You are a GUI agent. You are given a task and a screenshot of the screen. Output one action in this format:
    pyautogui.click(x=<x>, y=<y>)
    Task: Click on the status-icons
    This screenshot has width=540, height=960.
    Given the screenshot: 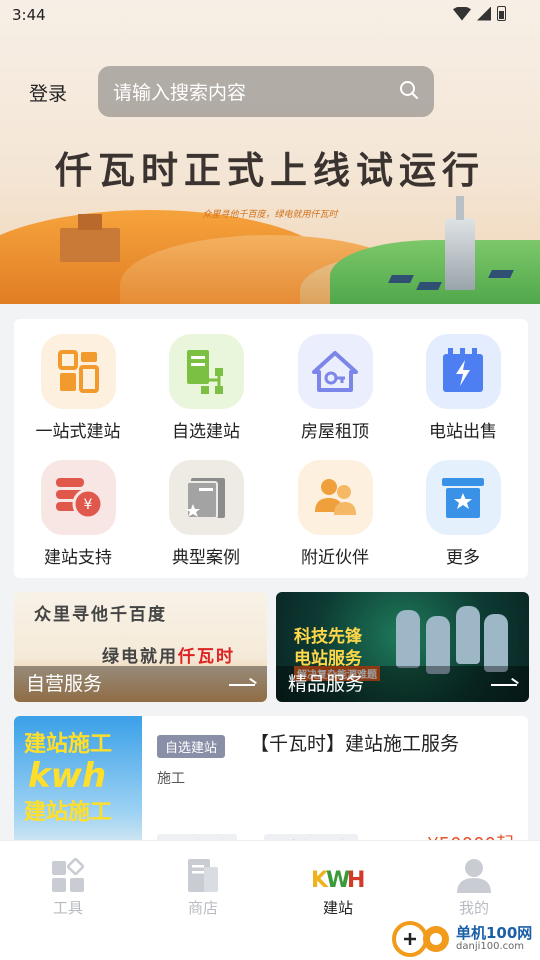 What is the action you would take?
    pyautogui.click(x=479, y=13)
    